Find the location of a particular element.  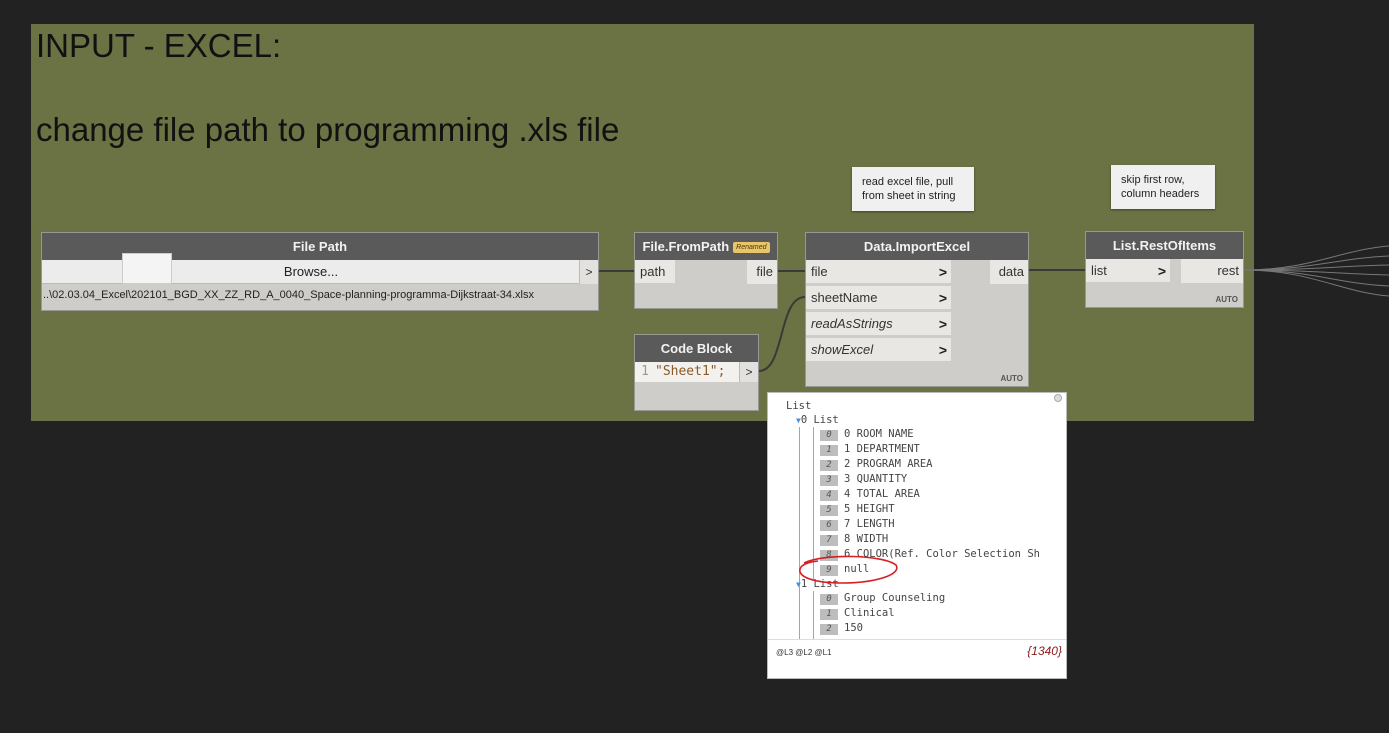

list-value: 2 PROGRAM AREA is located at coordinates (888, 464).